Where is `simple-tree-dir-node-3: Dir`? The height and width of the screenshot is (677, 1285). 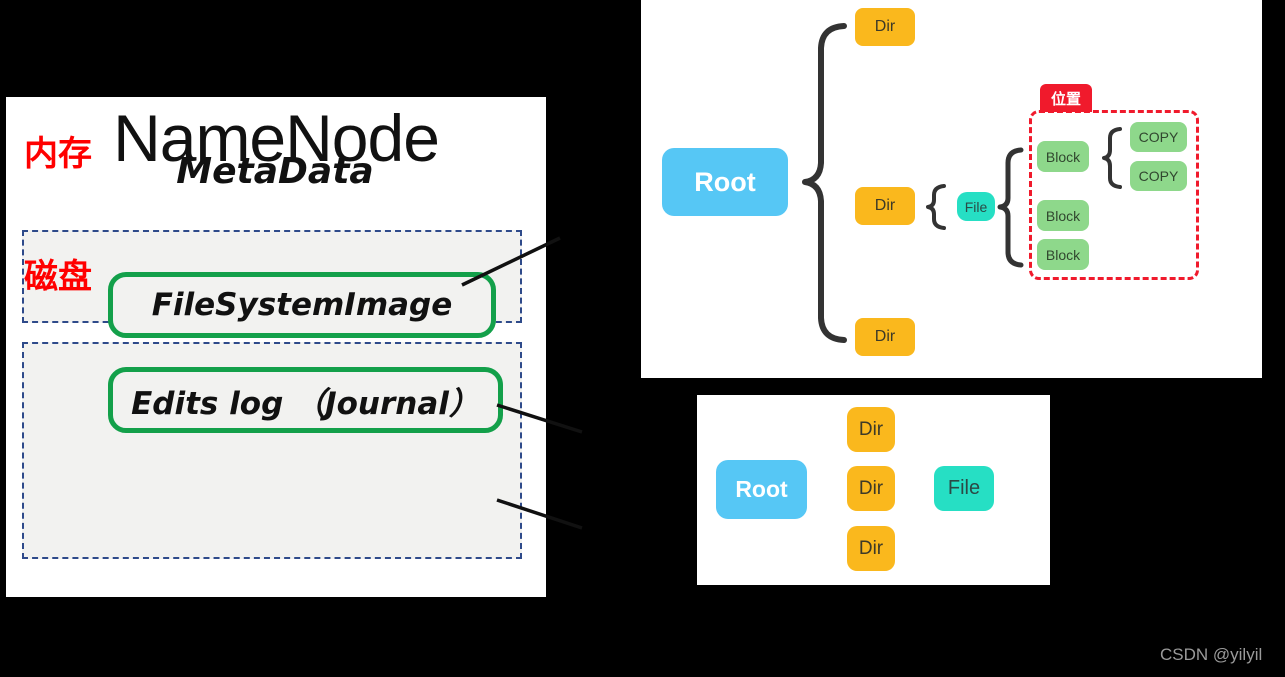 simple-tree-dir-node-3: Dir is located at coordinates (871, 548).